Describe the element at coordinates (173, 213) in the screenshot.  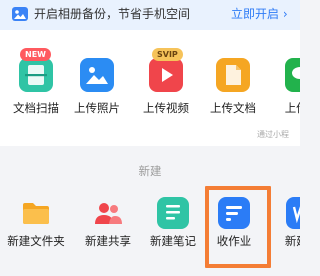
I see `note-icon` at that location.